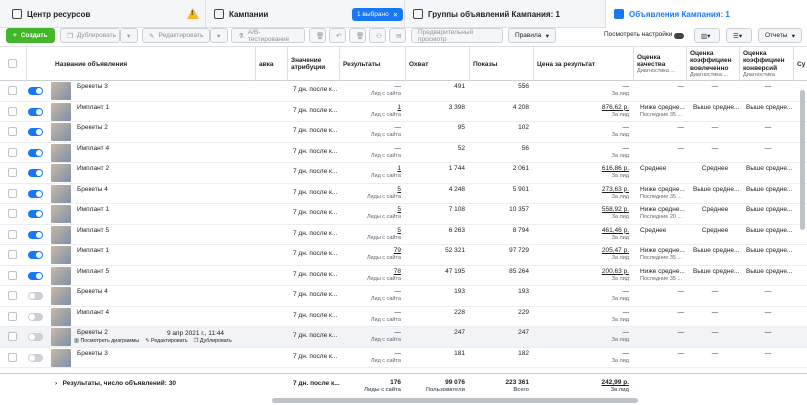 This screenshot has height=405, width=807. I want to click on results-value: 79, so click(397, 250).